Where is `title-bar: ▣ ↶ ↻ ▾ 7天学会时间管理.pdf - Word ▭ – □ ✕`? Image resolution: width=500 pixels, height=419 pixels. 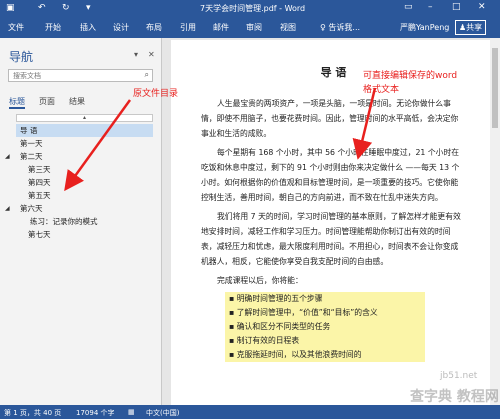 title-bar: ▣ ↶ ↻ ▾ 7天学会时间管理.pdf - Word ▭ – □ ✕ is located at coordinates (250, 9).